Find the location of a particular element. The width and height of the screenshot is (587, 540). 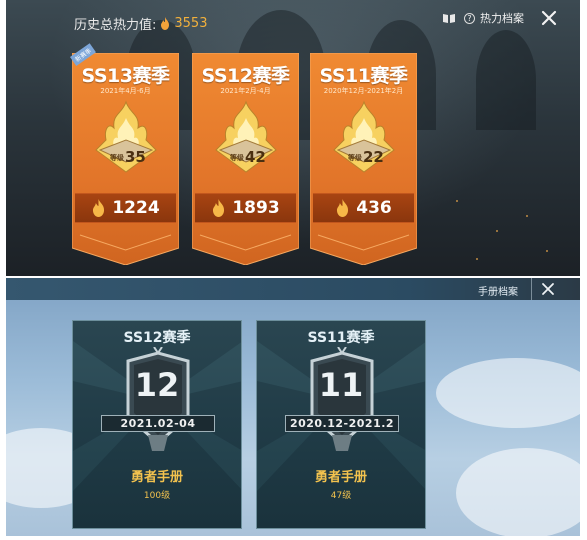

season-heat-bar: 436 is located at coordinates (363, 208).